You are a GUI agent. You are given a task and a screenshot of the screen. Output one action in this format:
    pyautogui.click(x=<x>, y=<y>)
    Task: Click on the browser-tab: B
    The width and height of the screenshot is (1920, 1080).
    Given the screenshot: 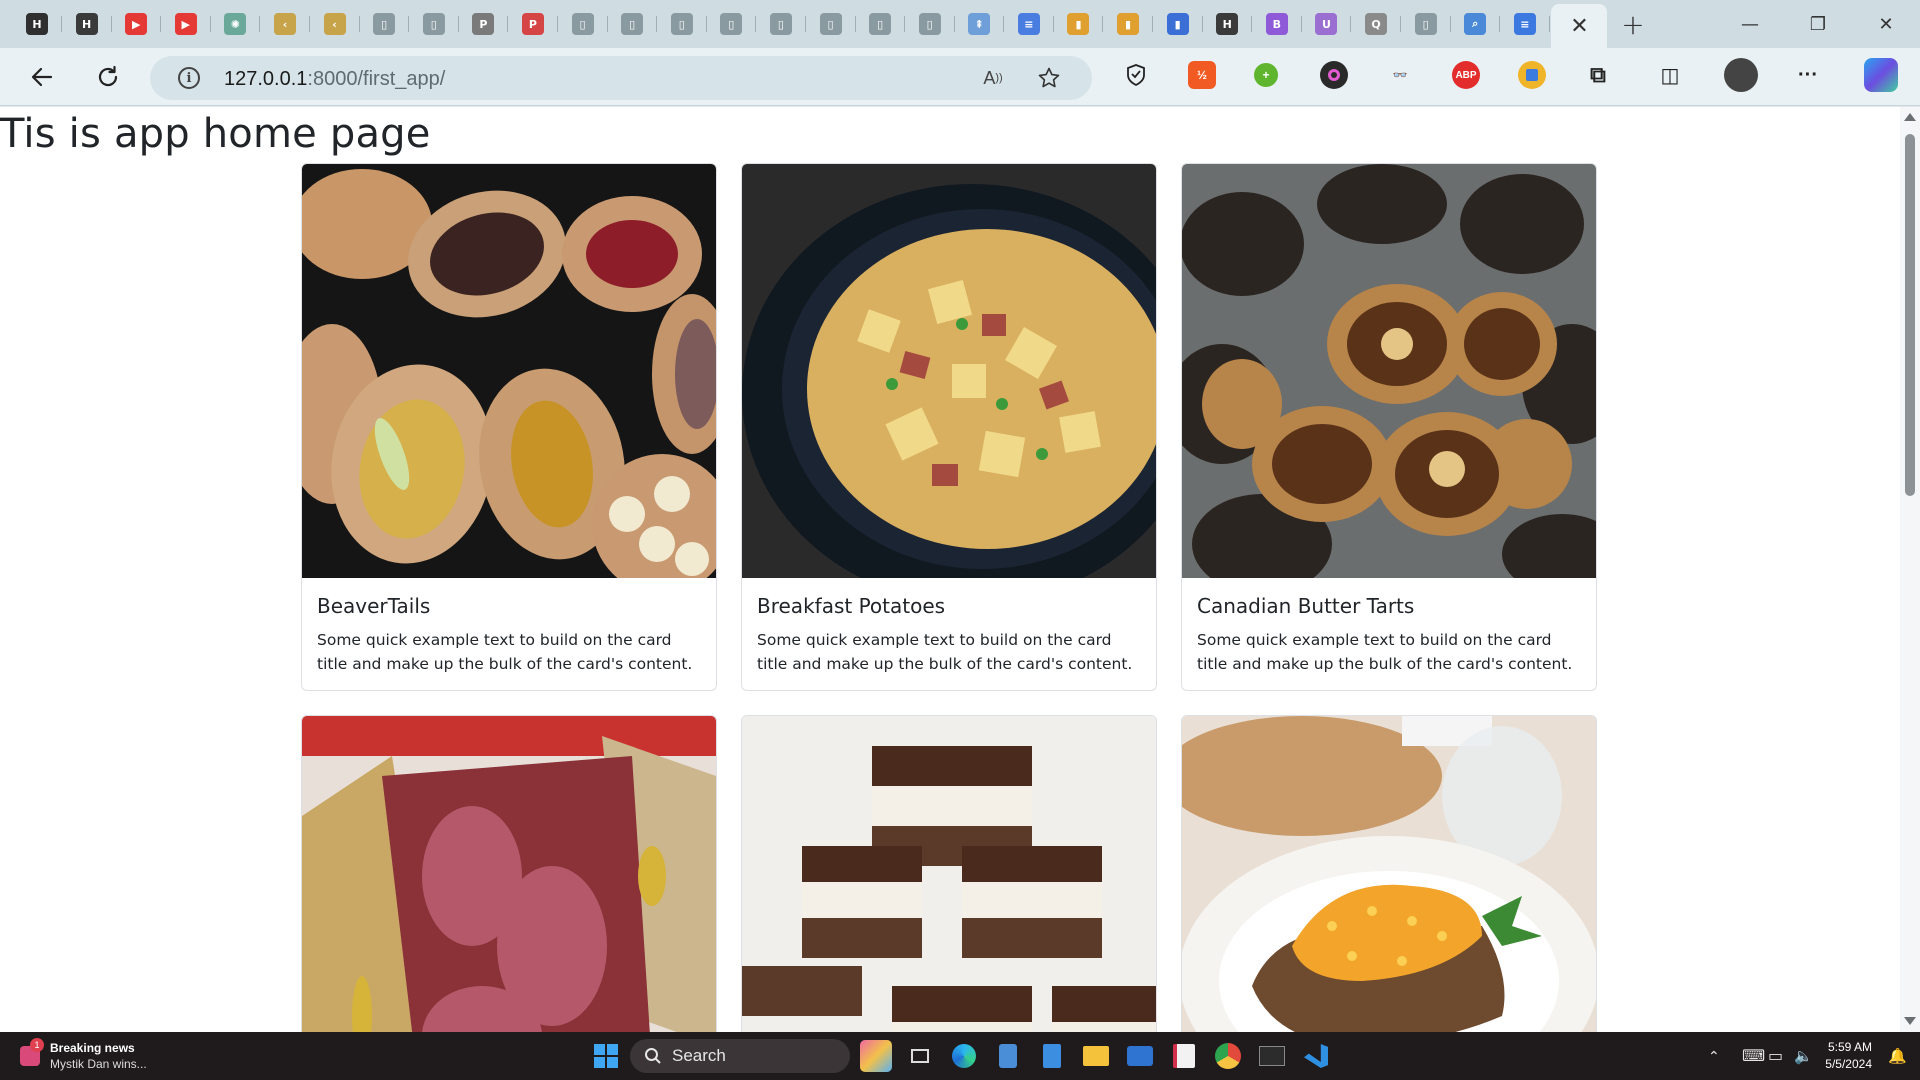 What is the action you would take?
    pyautogui.click(x=1278, y=24)
    